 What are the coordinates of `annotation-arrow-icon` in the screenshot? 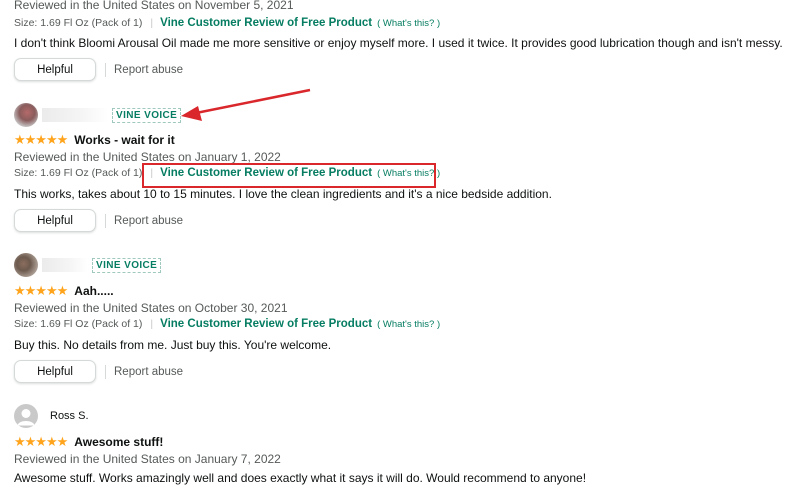 It's located at (246, 104).